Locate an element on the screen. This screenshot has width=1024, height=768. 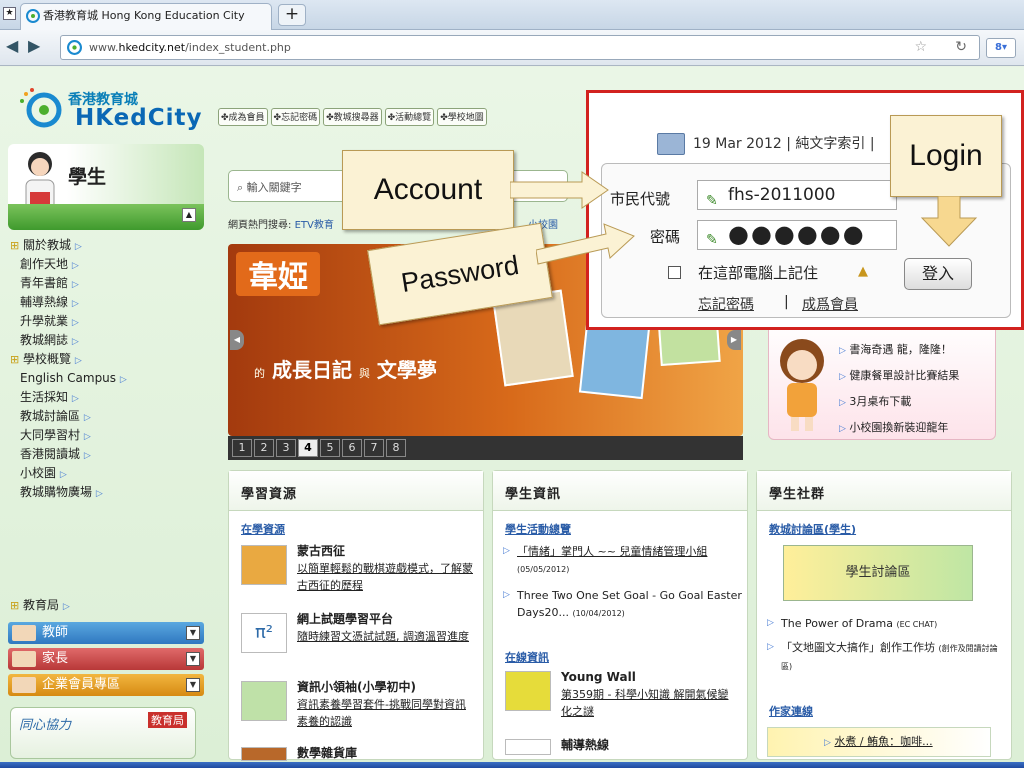
news-item: Young Wall 第359期 - 科學小知識 解開氣候變化之謎 is located at coordinates (621, 694).